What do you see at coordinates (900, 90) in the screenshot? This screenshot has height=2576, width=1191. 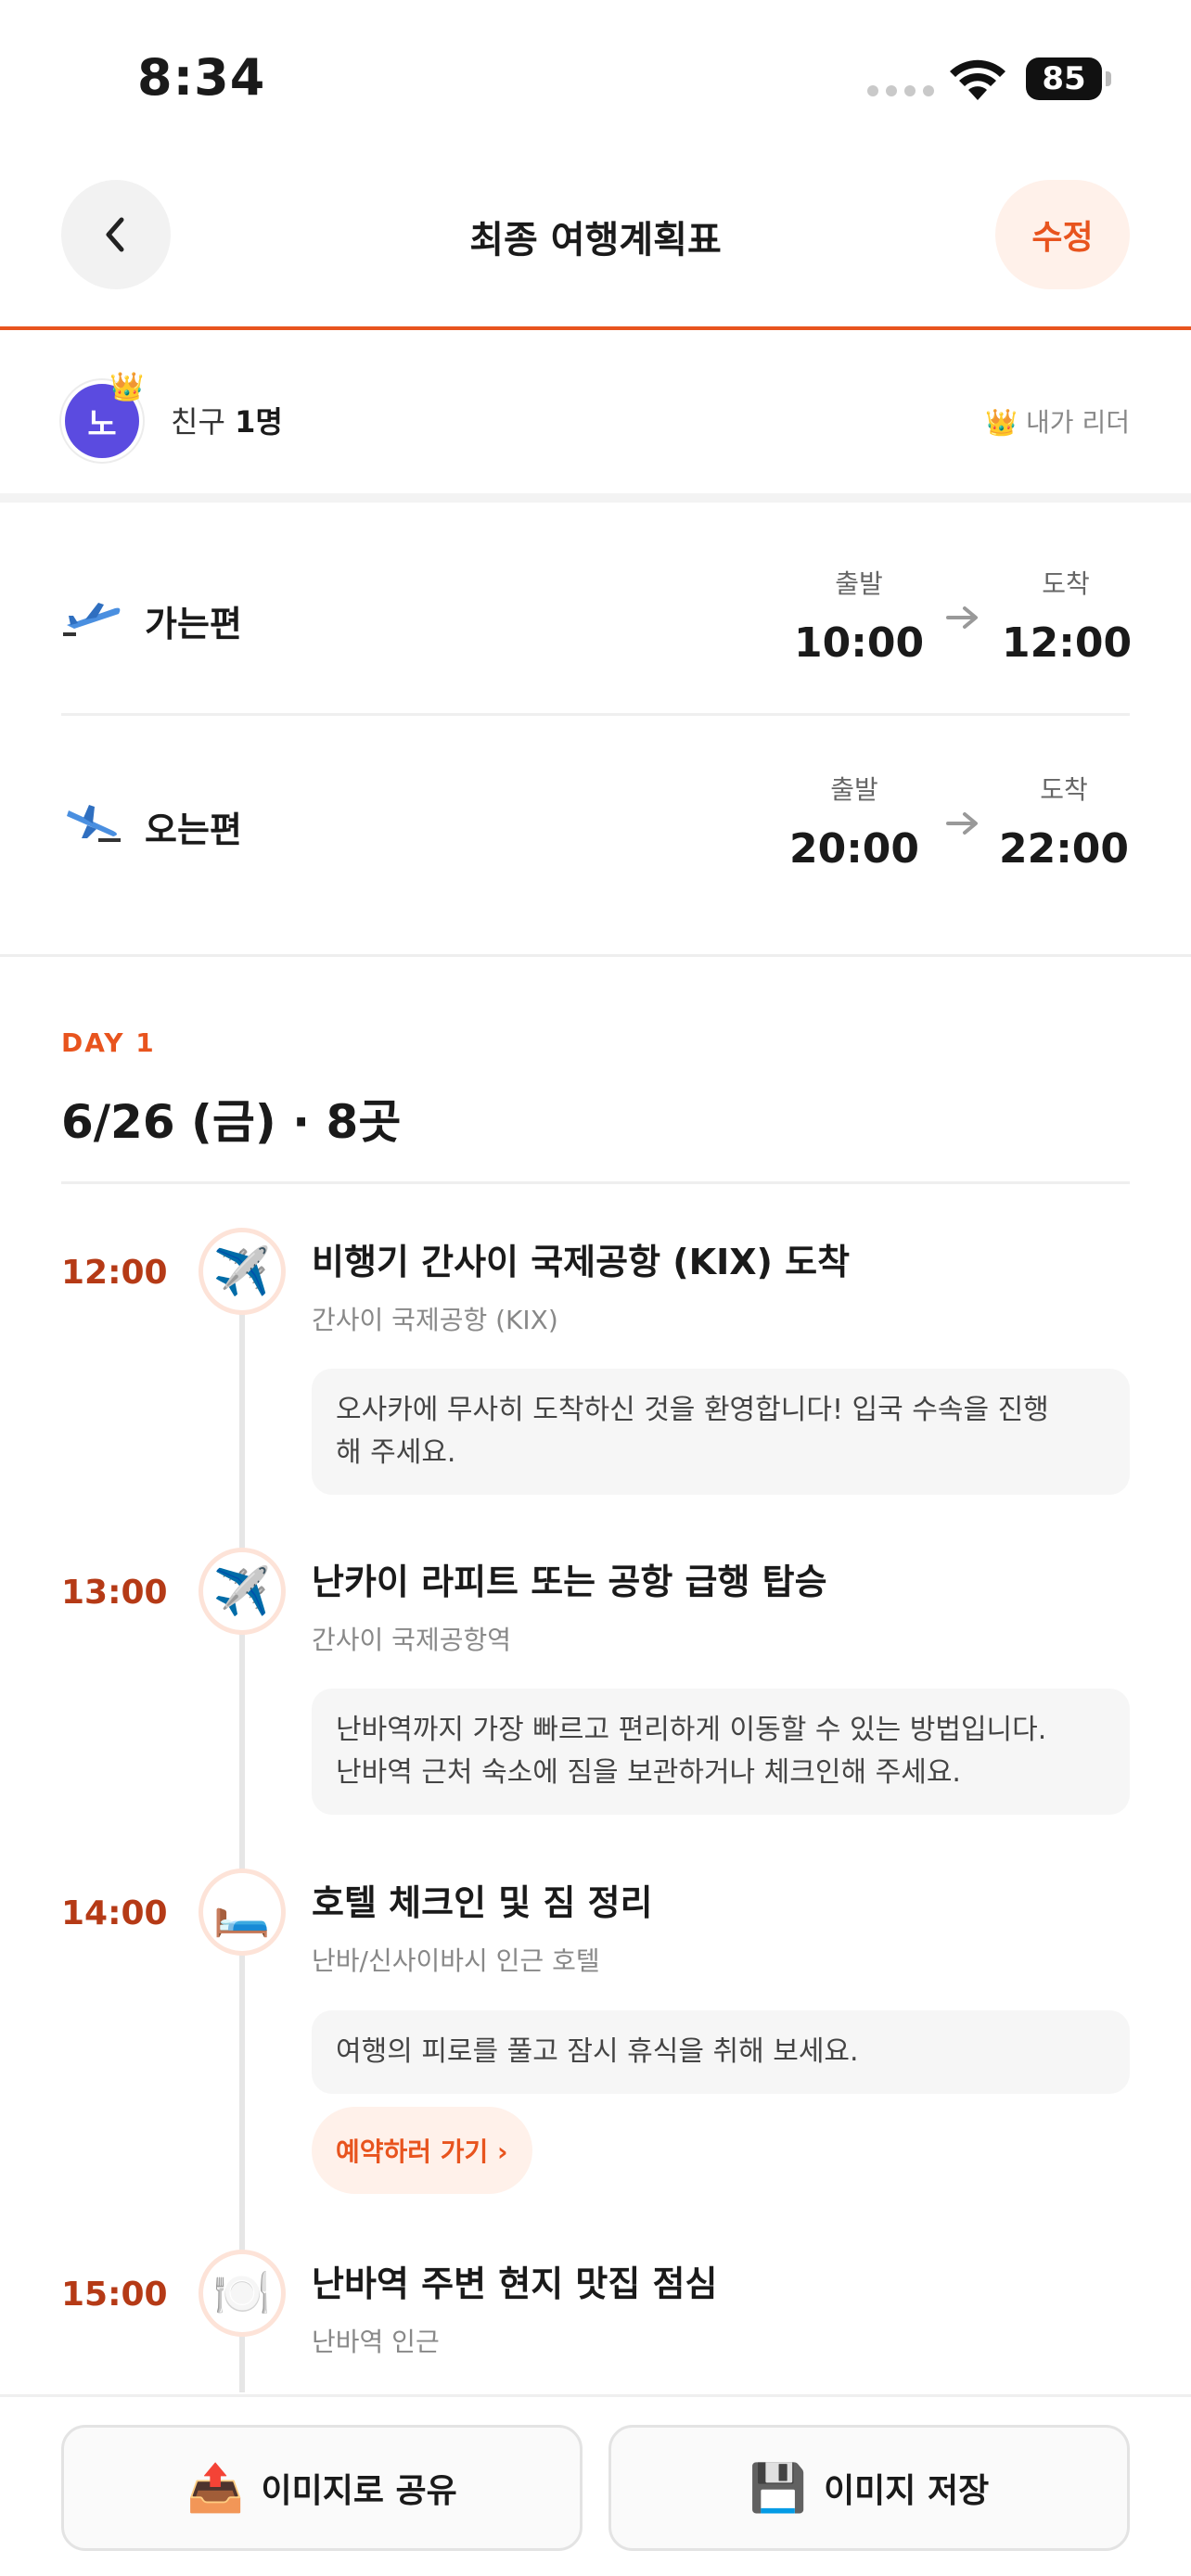 I see `cellular-signal-icon` at bounding box center [900, 90].